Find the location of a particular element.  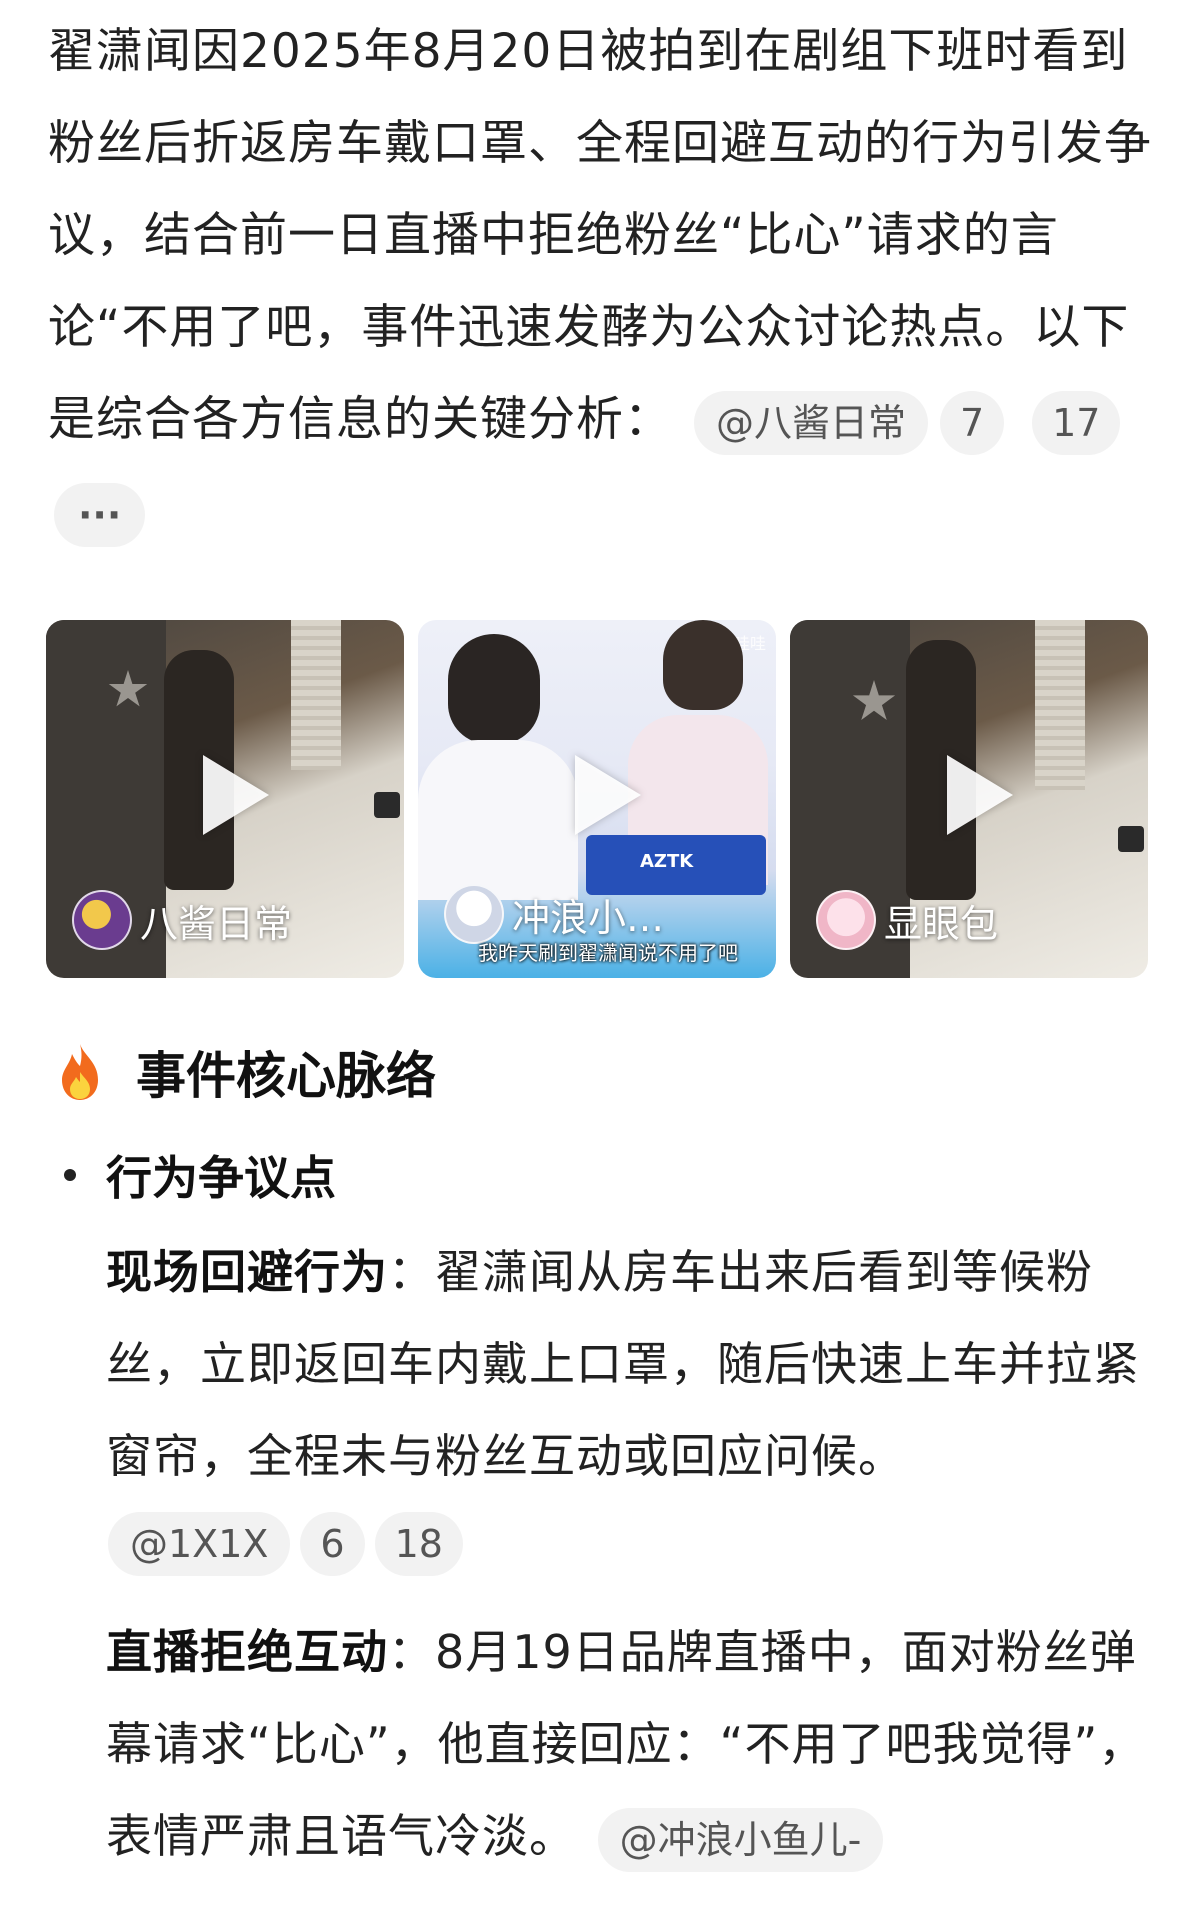

section-title: 事件核心脉络 is located at coordinates (286, 1076).